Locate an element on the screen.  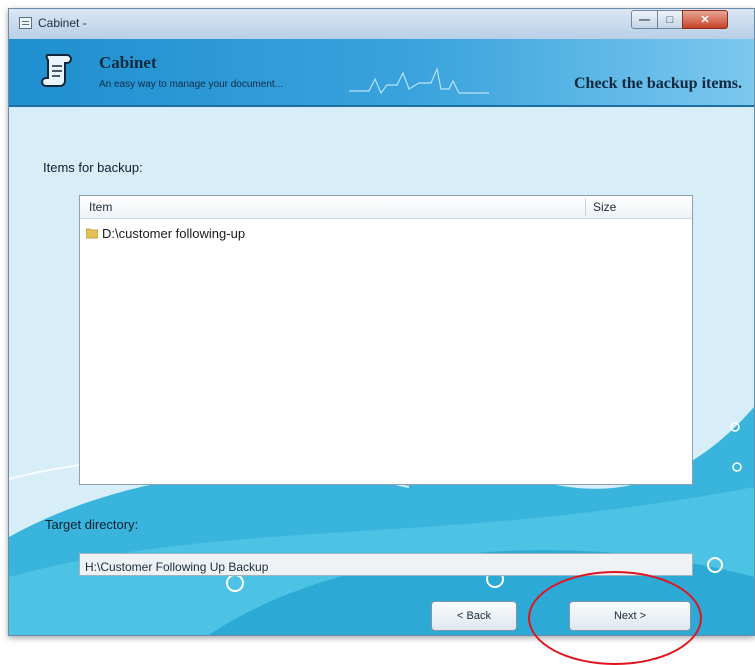
title-bar: Cabinet - — □ ✕ is located at coordinates (381, 24).